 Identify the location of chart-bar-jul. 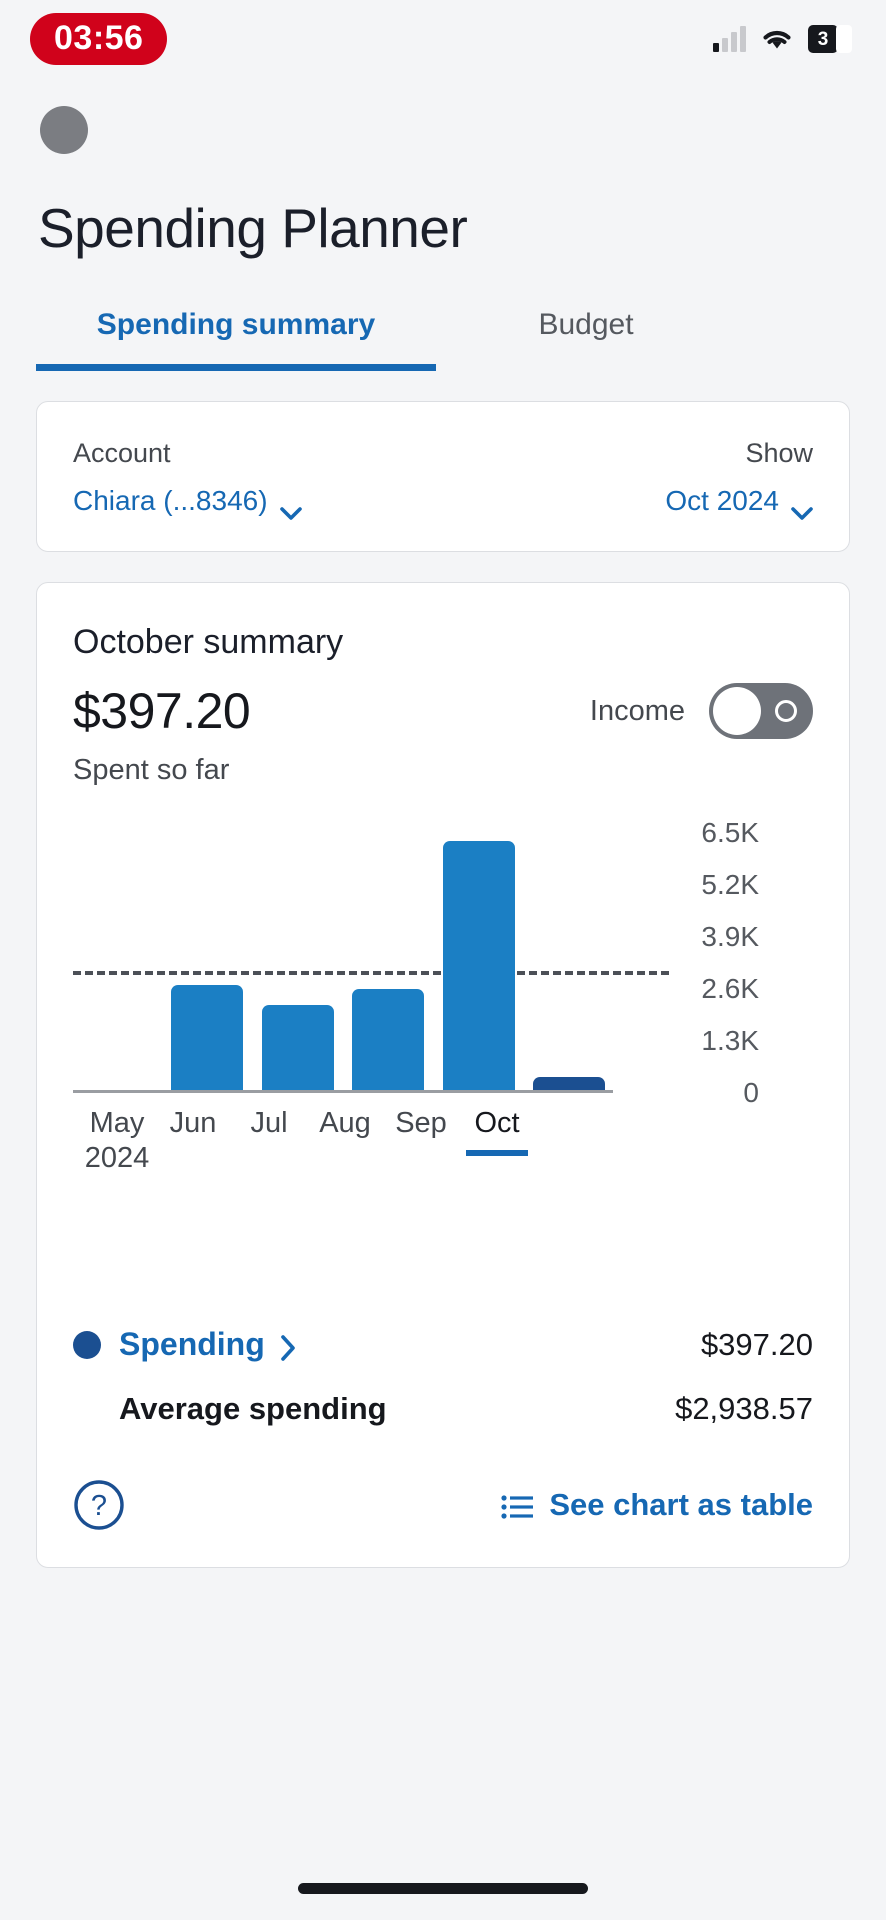
(297, 1049).